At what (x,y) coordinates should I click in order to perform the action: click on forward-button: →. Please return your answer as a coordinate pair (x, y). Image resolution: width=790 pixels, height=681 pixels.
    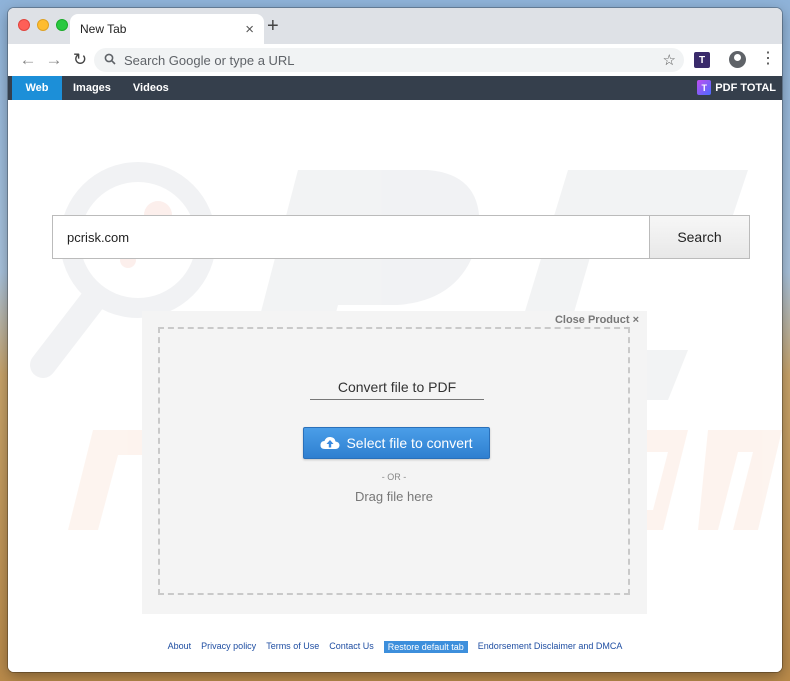
    Looking at the image, I should click on (54, 60).